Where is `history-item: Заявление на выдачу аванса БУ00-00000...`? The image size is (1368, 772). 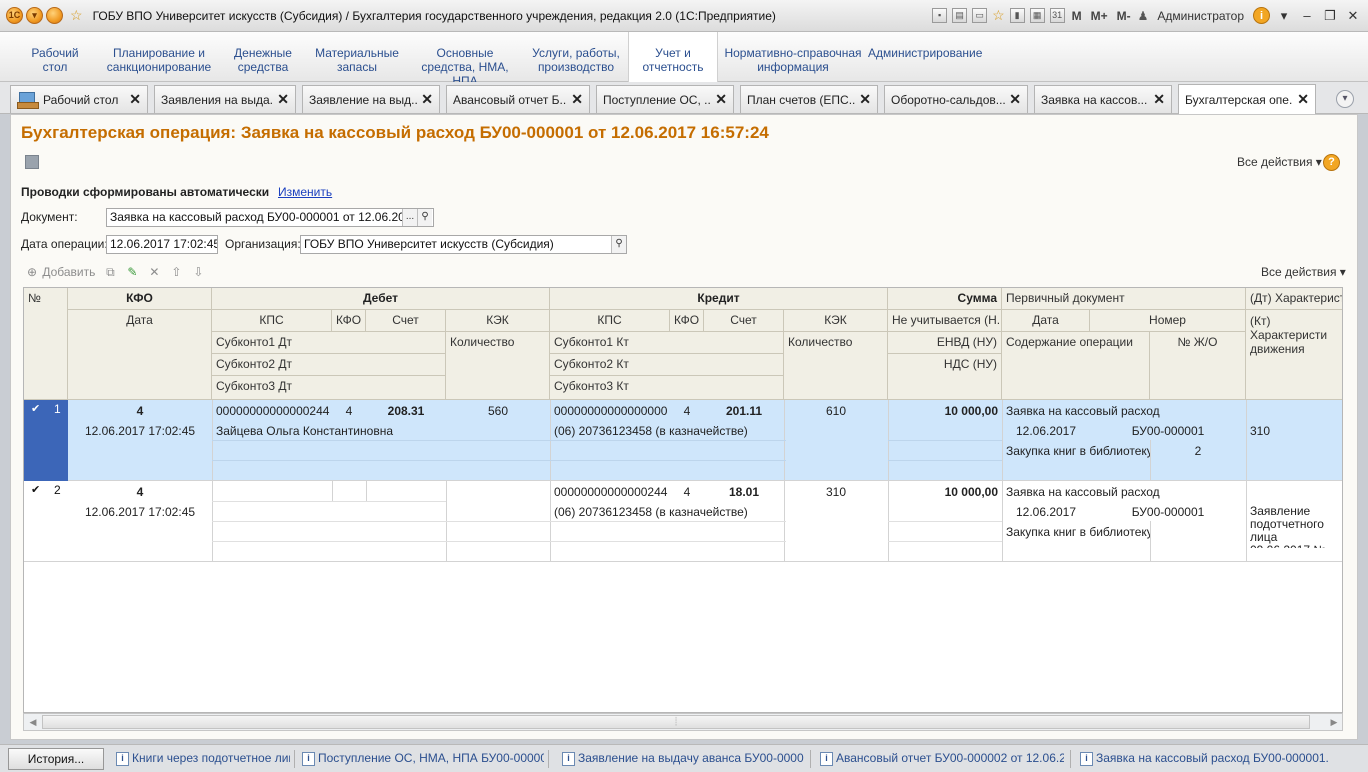 history-item: Заявление на выдачу аванса БУ00-00000... is located at coordinates (682, 759).